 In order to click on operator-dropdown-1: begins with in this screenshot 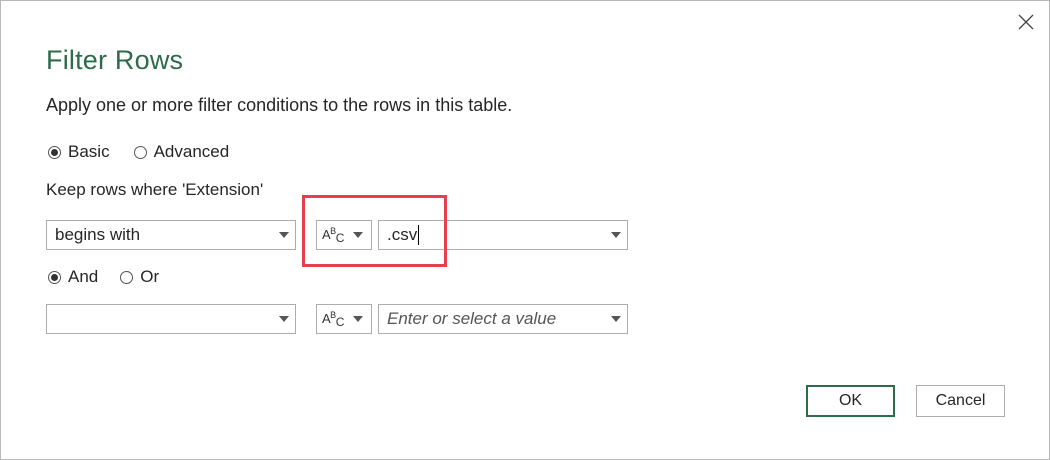, I will do `click(171, 235)`.